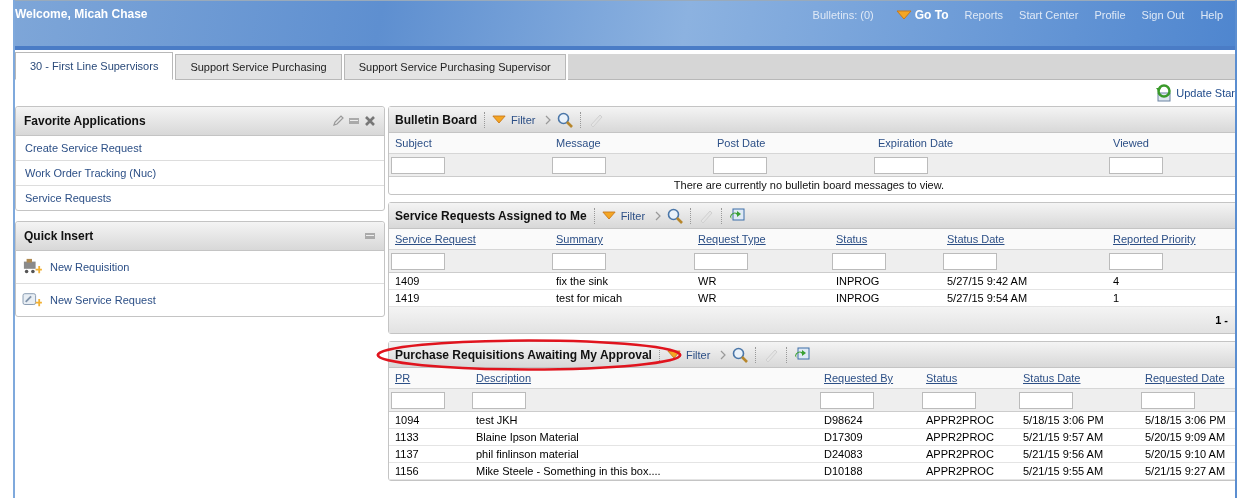  Describe the element at coordinates (843, 471) in the screenshot. I see `table-cell: D10188` at that location.